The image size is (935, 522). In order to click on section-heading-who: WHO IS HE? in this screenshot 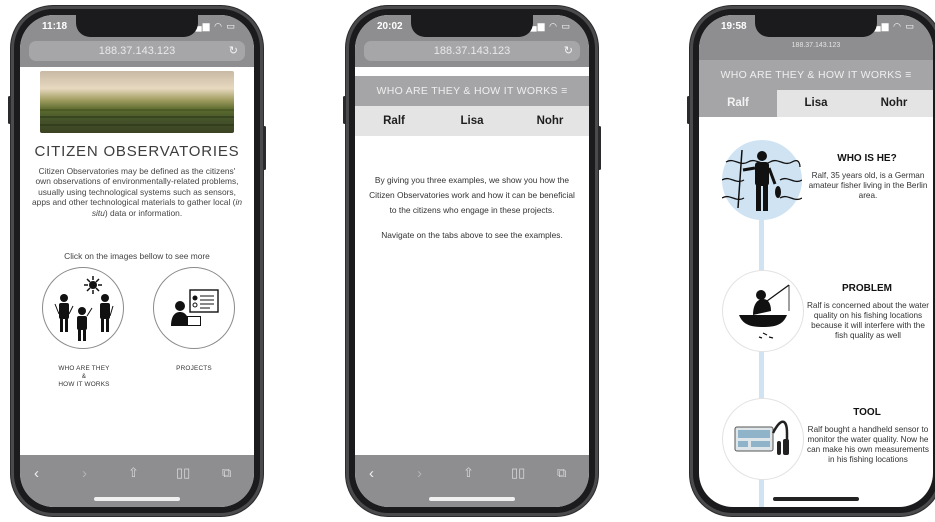, I will do `click(867, 158)`.